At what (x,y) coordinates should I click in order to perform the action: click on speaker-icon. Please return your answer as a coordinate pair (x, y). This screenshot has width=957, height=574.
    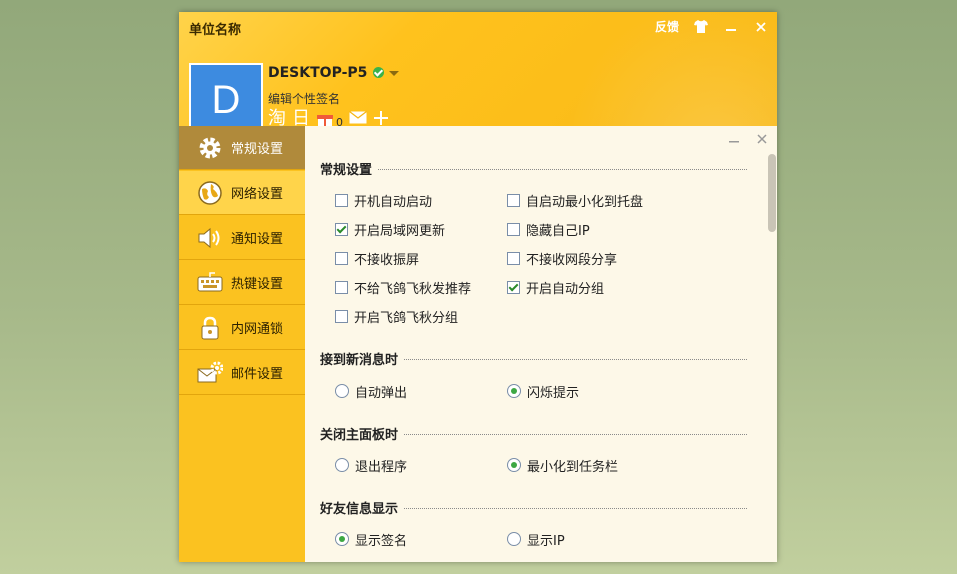
    Looking at the image, I should click on (210, 238).